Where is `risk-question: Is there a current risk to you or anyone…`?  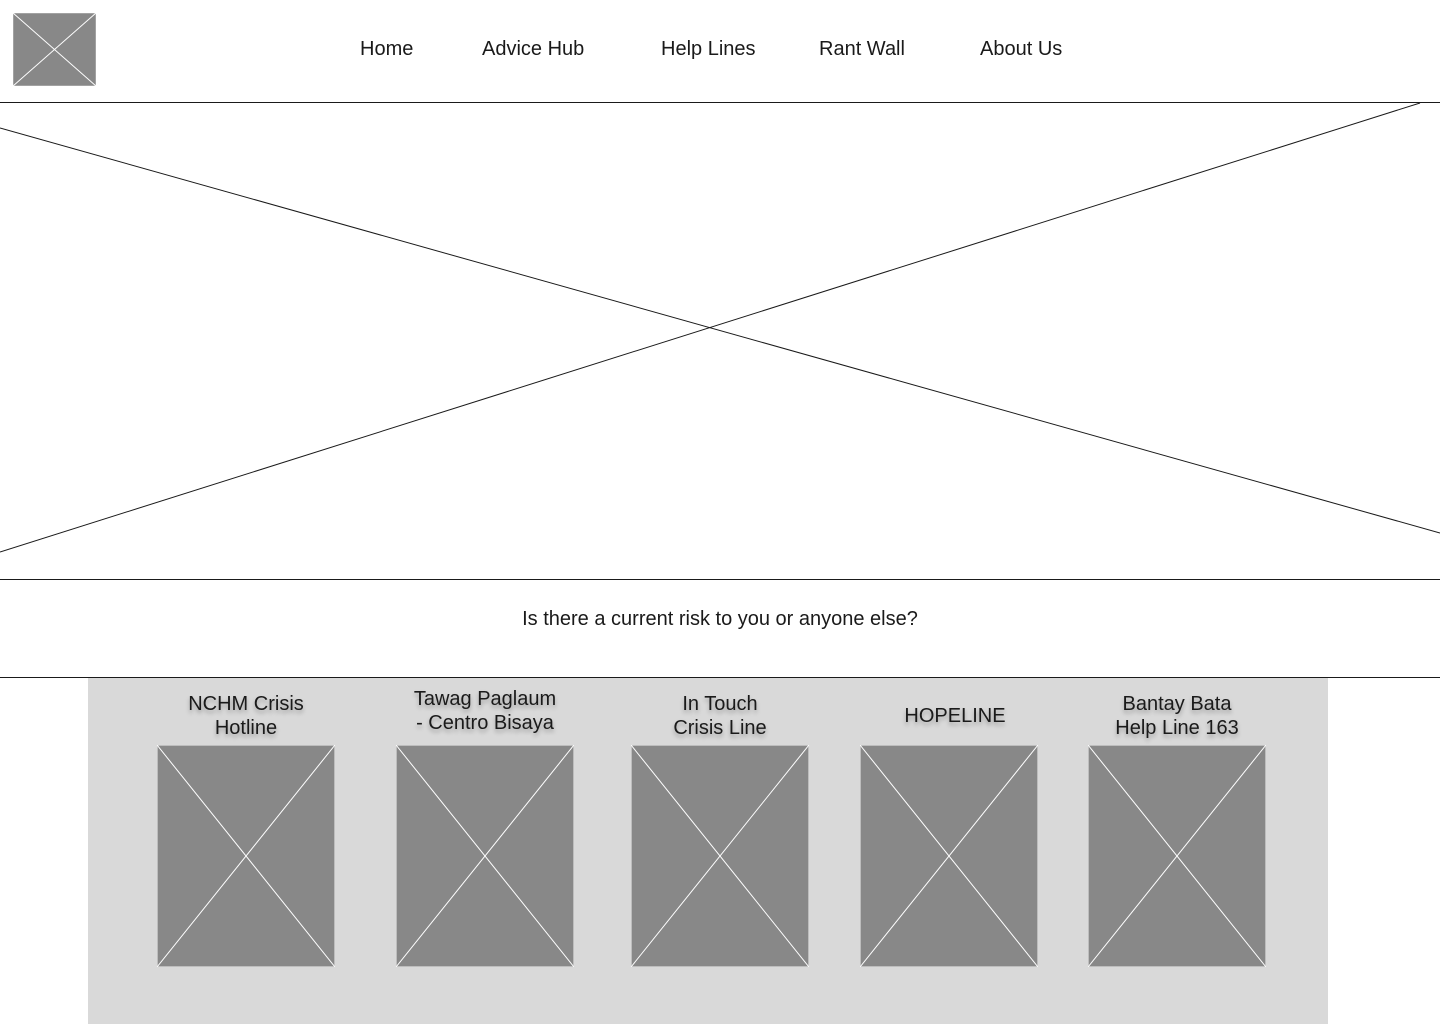 risk-question: Is there a current risk to you or anyone… is located at coordinates (720, 619).